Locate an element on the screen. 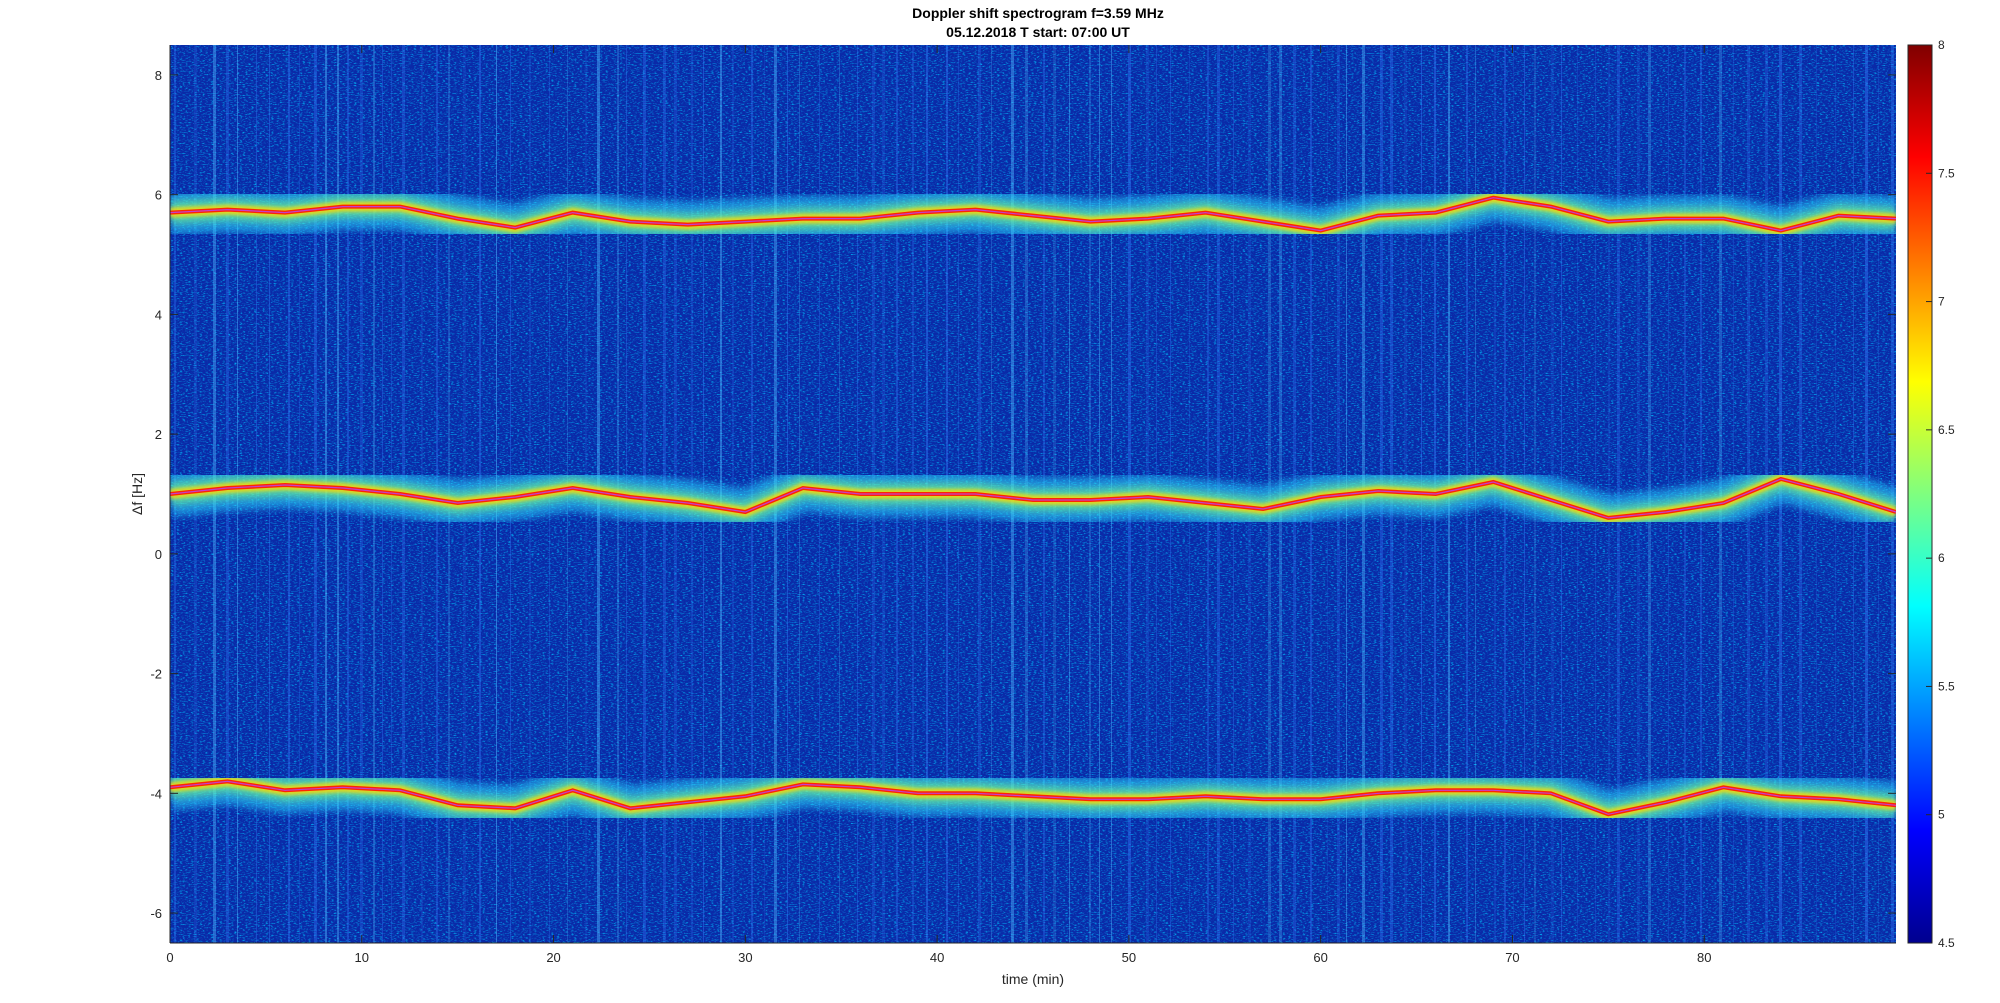 This screenshot has width=2000, height=1003. colorbar-tick-label: 5.5 is located at coordinates (1946, 686).